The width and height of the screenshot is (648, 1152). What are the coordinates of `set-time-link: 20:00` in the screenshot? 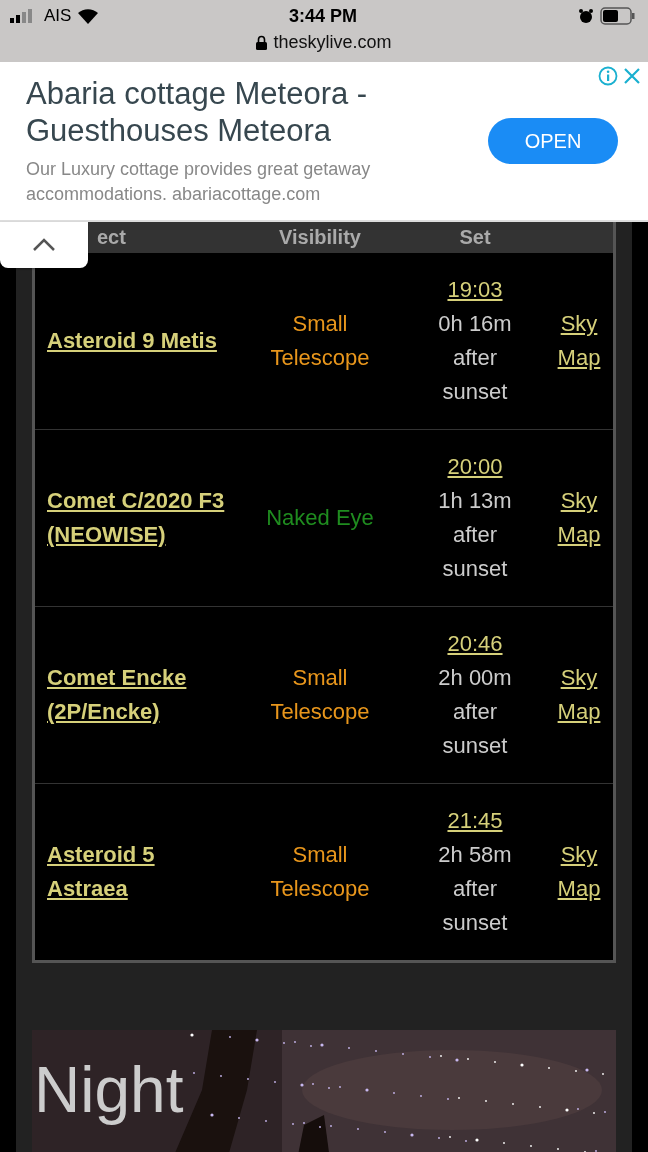 It's located at (475, 467).